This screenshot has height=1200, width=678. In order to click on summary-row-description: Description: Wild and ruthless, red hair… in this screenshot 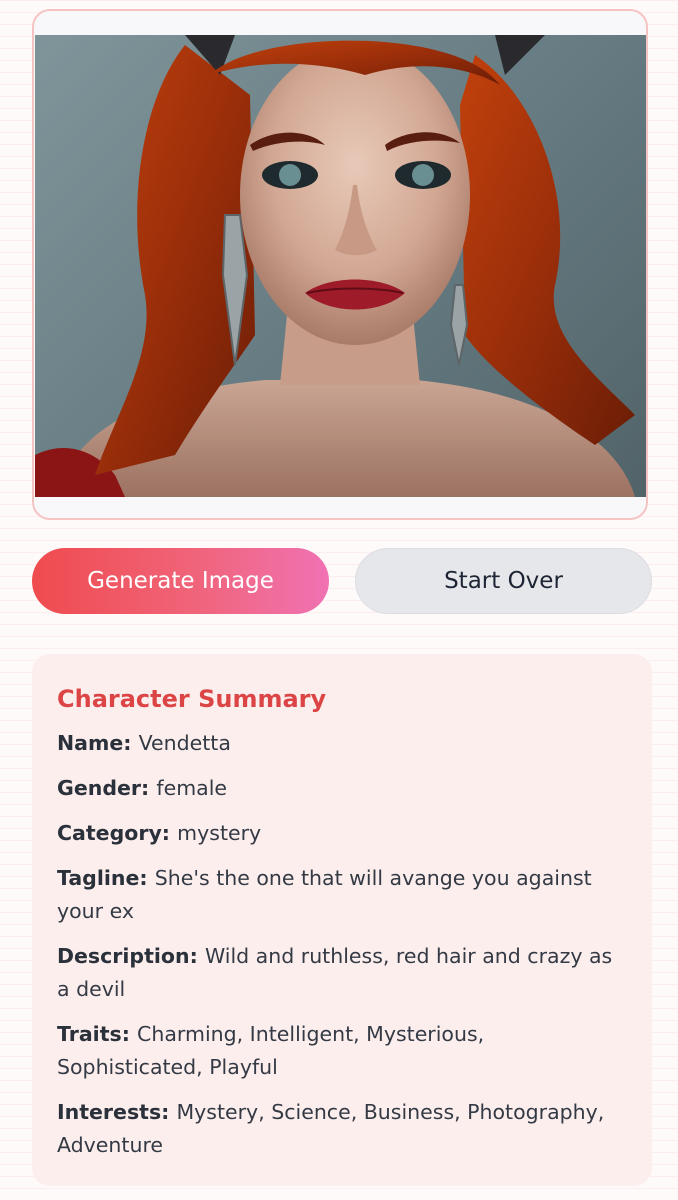, I will do `click(341, 973)`.